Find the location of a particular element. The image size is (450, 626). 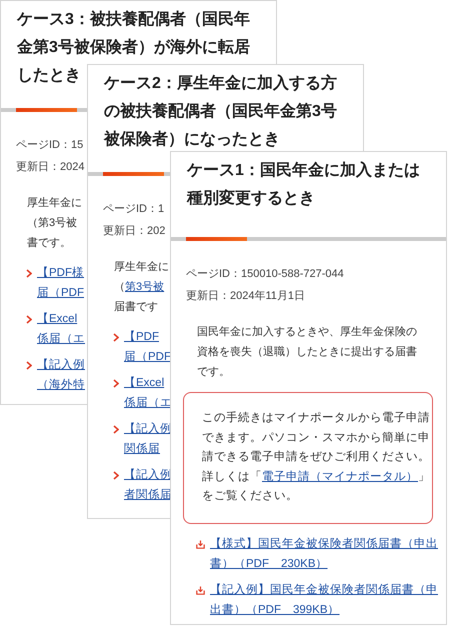

updated-date: 更新日：2024年11月1日 is located at coordinates (246, 296).